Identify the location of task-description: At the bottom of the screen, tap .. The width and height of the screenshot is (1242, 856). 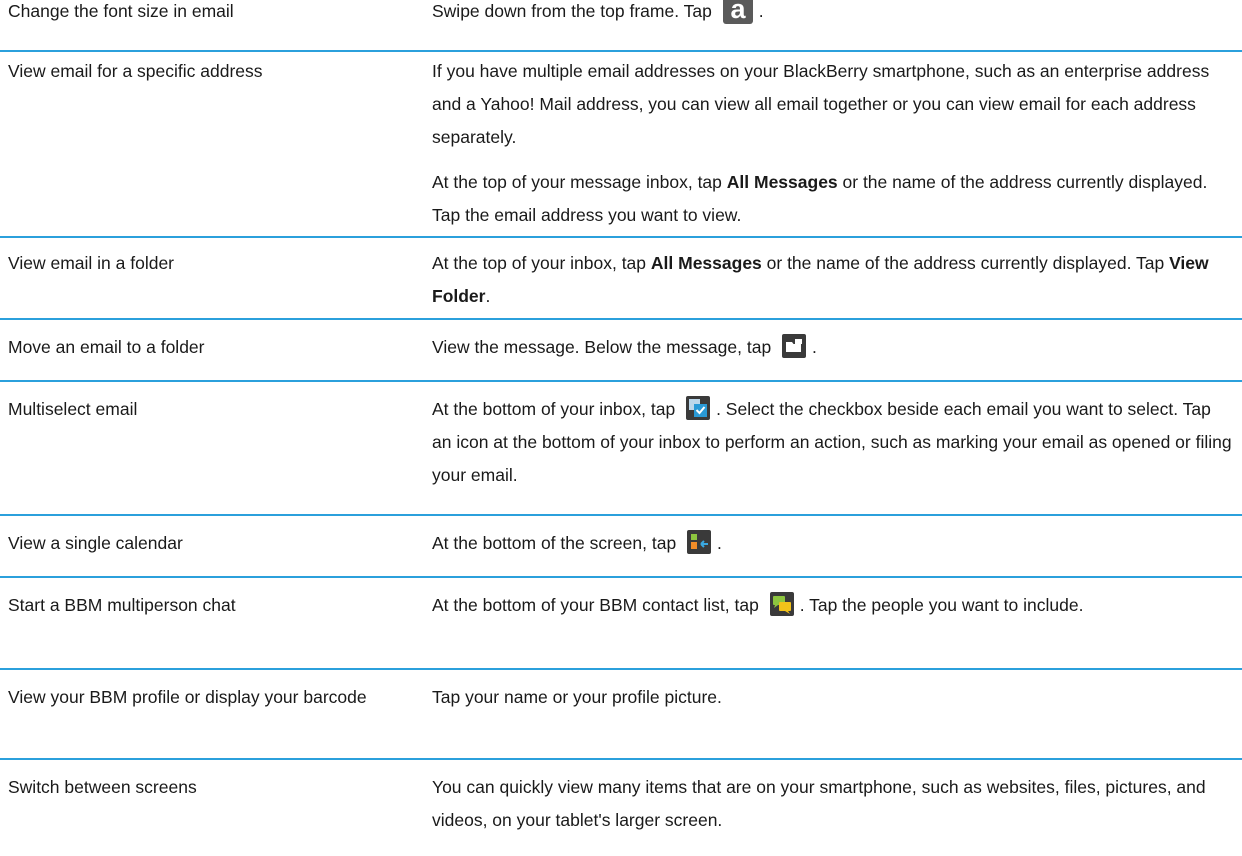
(832, 543).